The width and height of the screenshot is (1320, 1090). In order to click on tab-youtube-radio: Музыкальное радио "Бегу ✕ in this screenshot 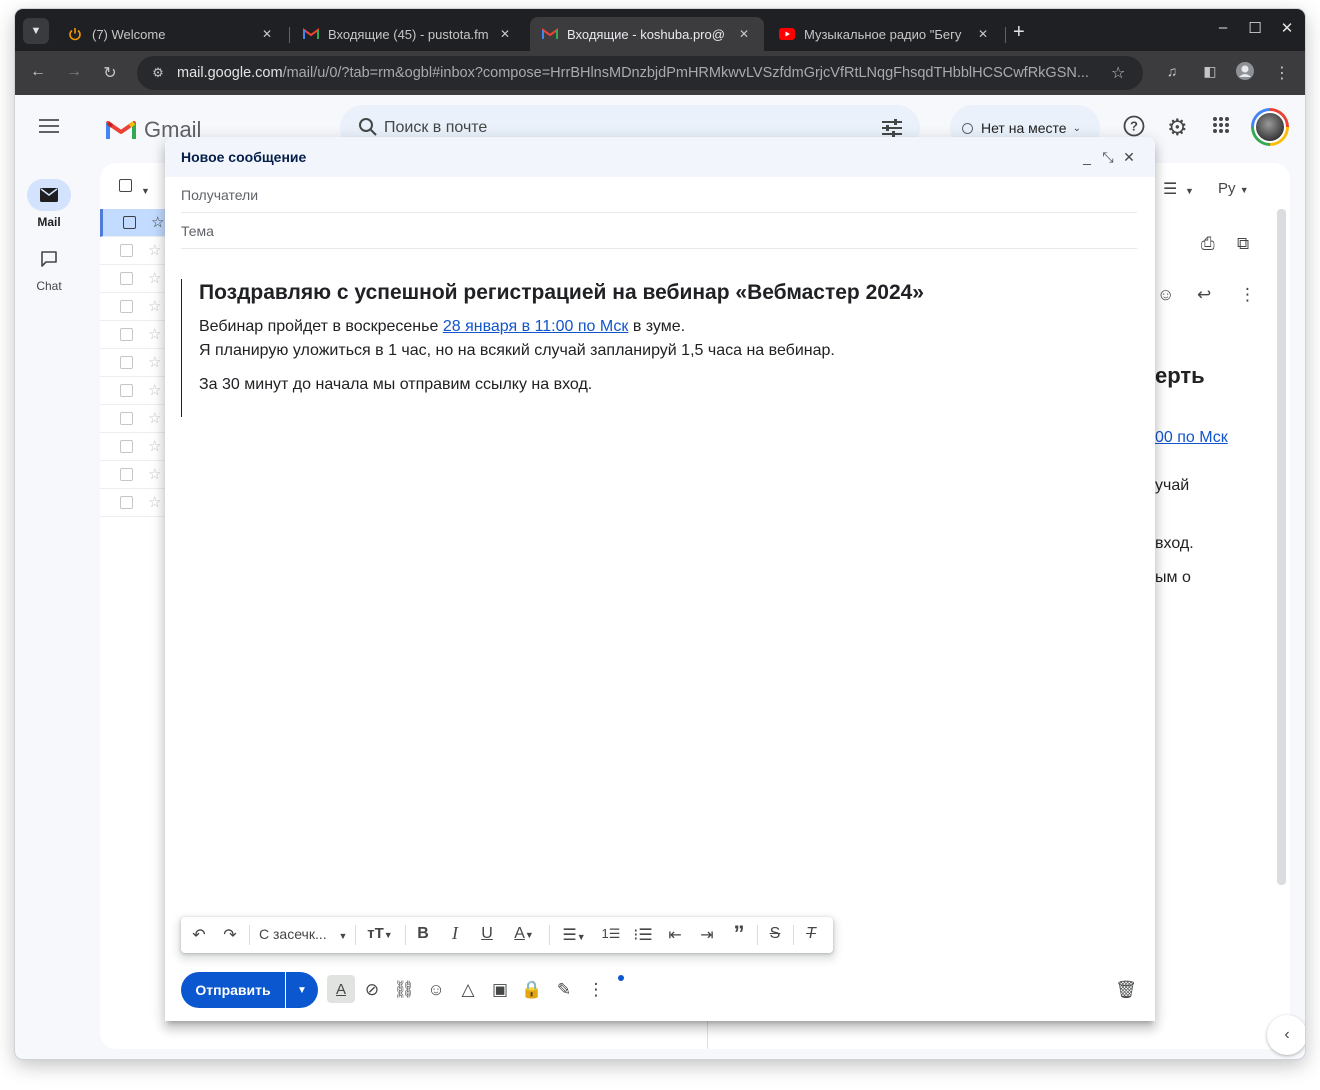, I will do `click(885, 34)`.